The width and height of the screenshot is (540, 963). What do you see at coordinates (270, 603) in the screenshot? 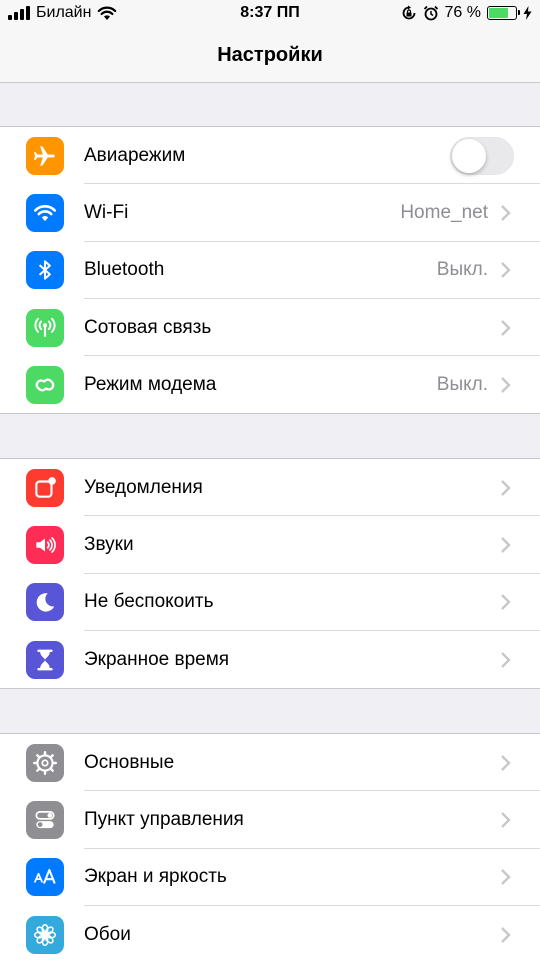
I see `settings-row-do-not-disturb: Не беспокоить` at bounding box center [270, 603].